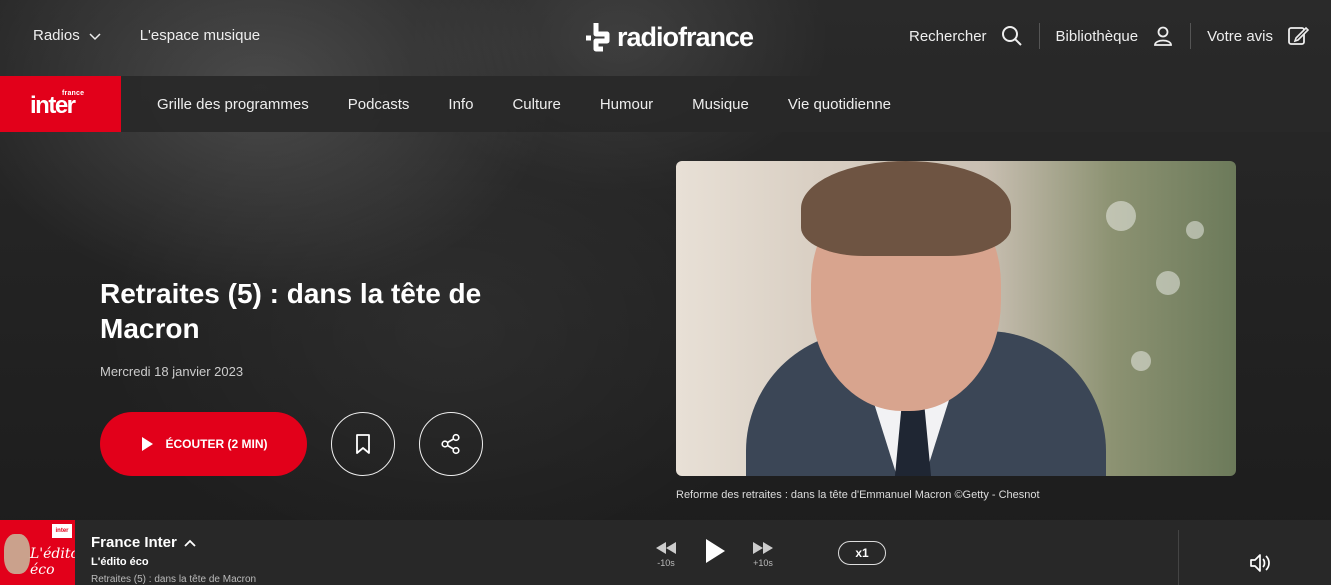 Image resolution: width=1331 pixels, height=585 pixels. I want to click on espace-musique-label: L'espace musique, so click(200, 35).